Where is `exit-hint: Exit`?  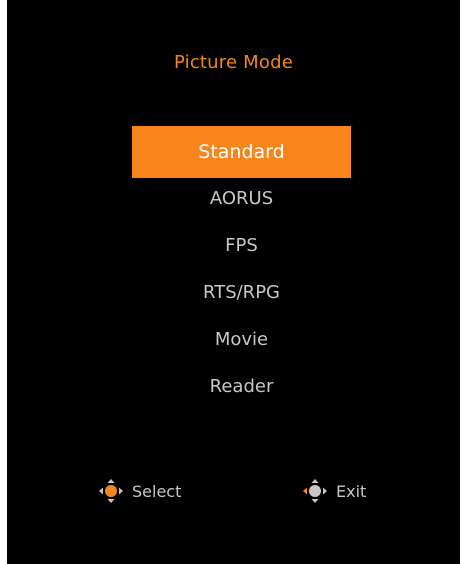
exit-hint: Exit is located at coordinates (333, 491).